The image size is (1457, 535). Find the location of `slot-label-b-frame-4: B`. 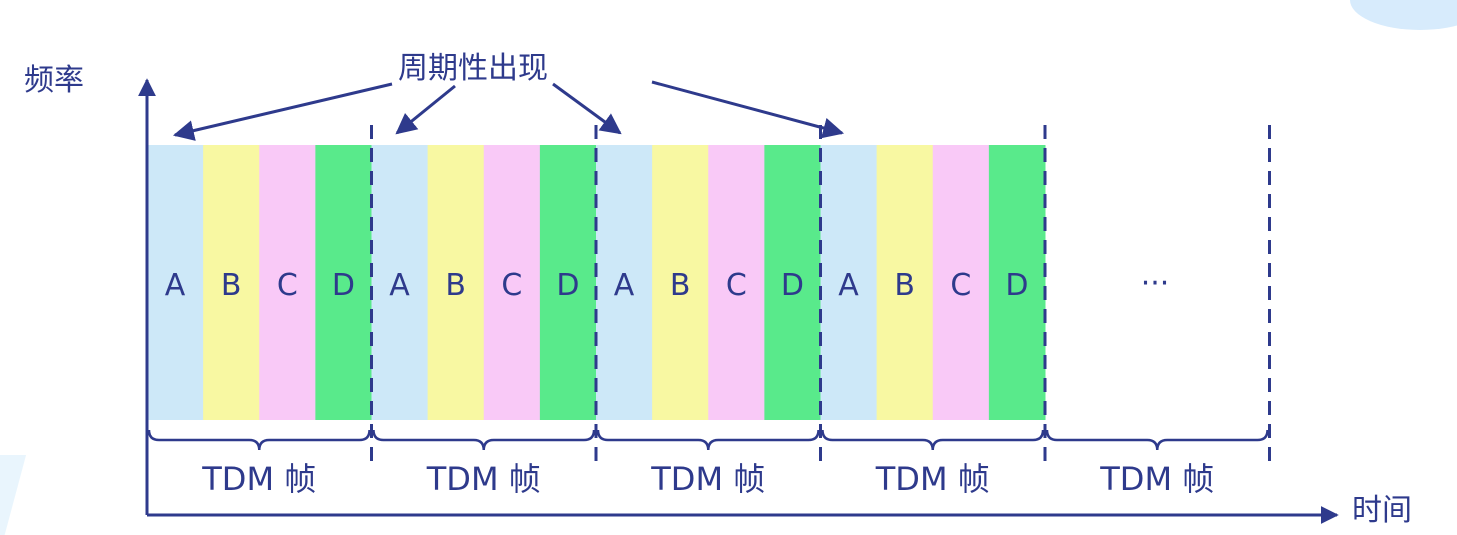

slot-label-b-frame-4: B is located at coordinates (904, 285).